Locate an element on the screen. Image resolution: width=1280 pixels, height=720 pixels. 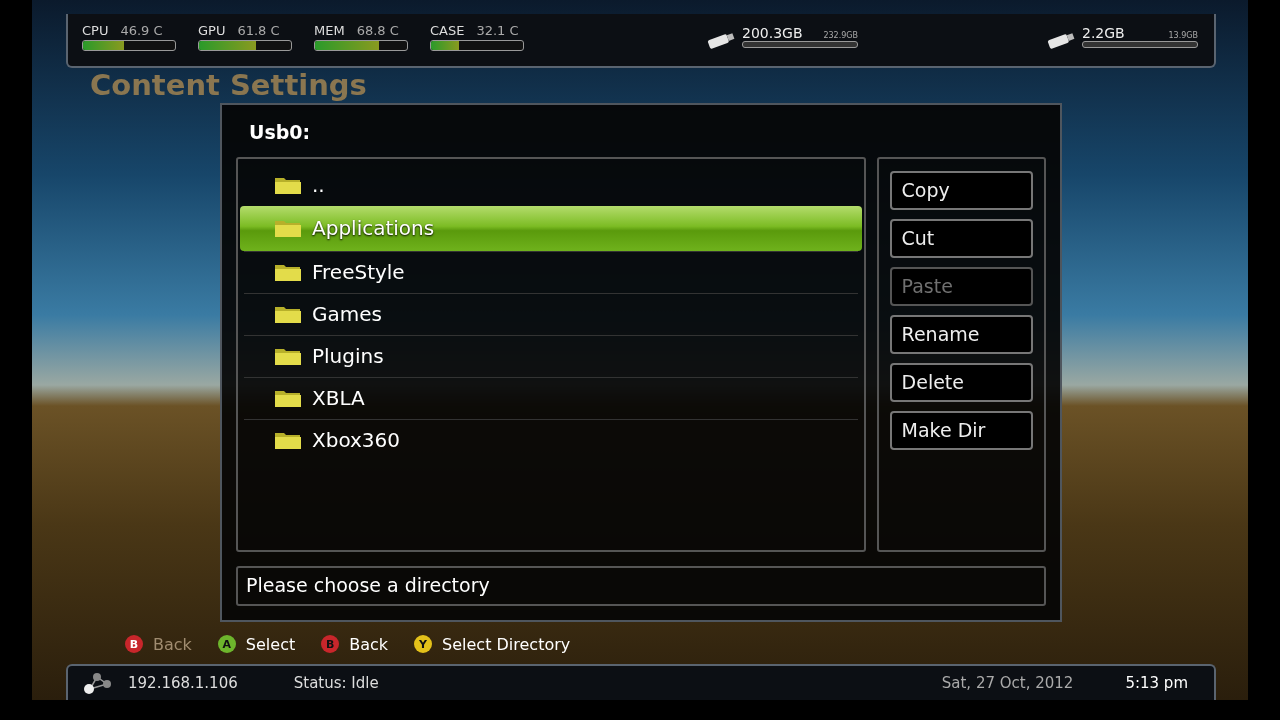
button-hint-label: Select Directory is located at coordinates (506, 644).